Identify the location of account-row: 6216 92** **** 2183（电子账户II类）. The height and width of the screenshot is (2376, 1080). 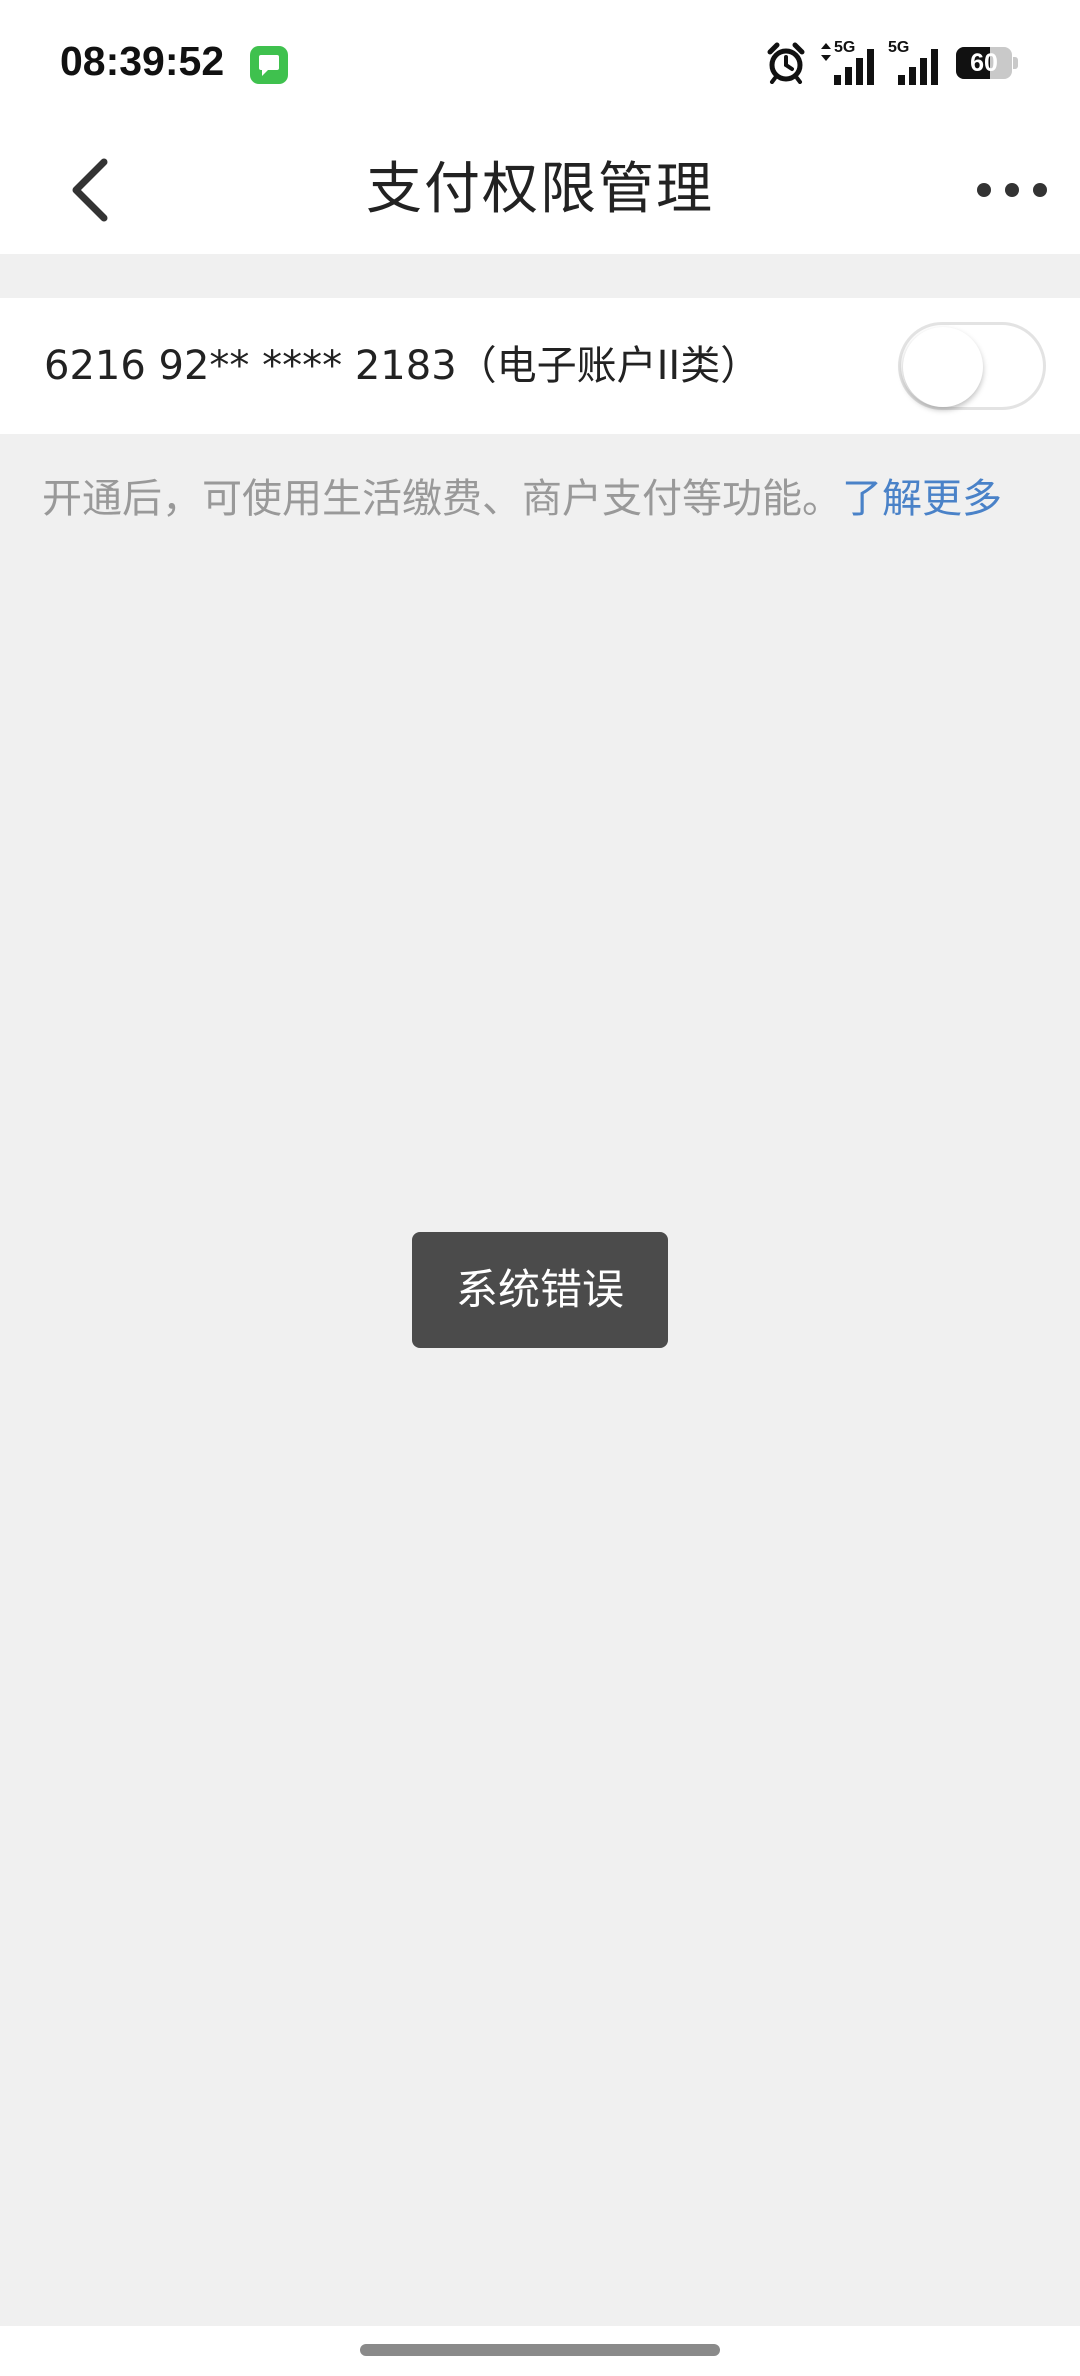
(540, 366).